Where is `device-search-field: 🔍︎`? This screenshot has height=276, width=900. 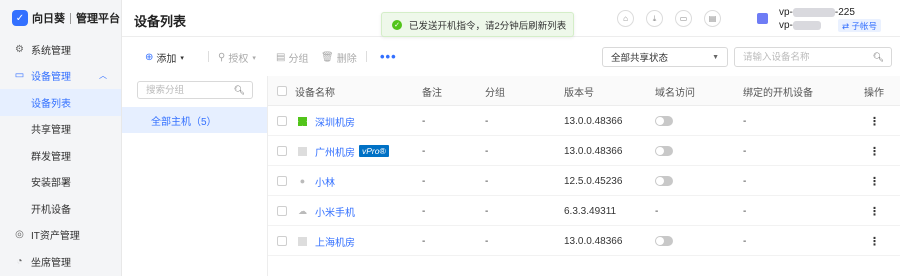 device-search-field: 🔍︎ is located at coordinates (813, 57).